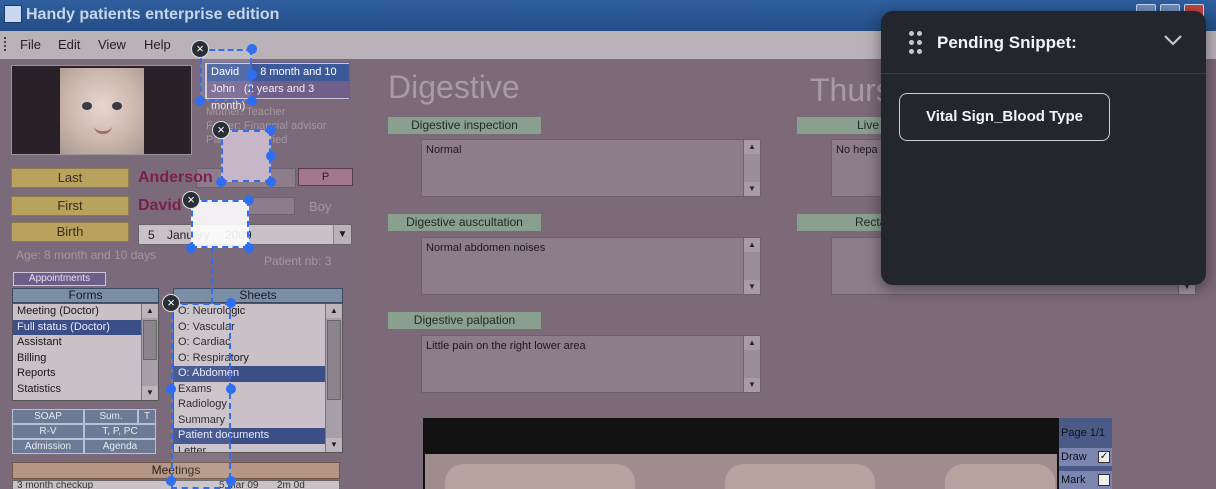 This screenshot has height=489, width=1216. What do you see at coordinates (246, 112) in the screenshot?
I see `mother-info: Mother: Teacher` at bounding box center [246, 112].